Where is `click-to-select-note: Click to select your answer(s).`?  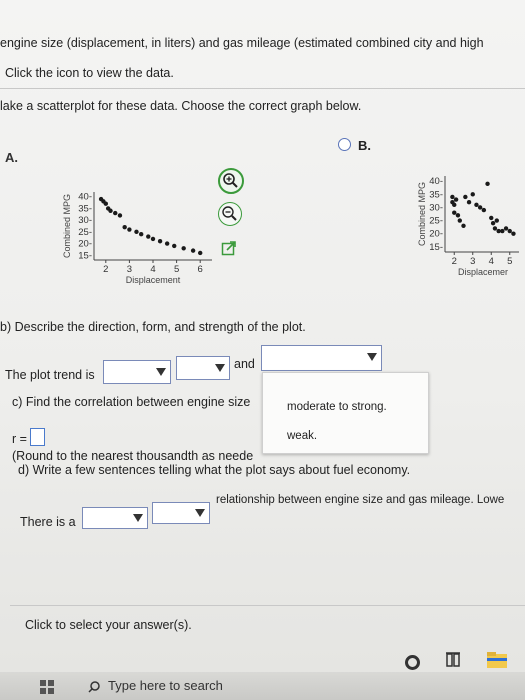
click-to-select-note: Click to select your answer(s). is located at coordinates (108, 625).